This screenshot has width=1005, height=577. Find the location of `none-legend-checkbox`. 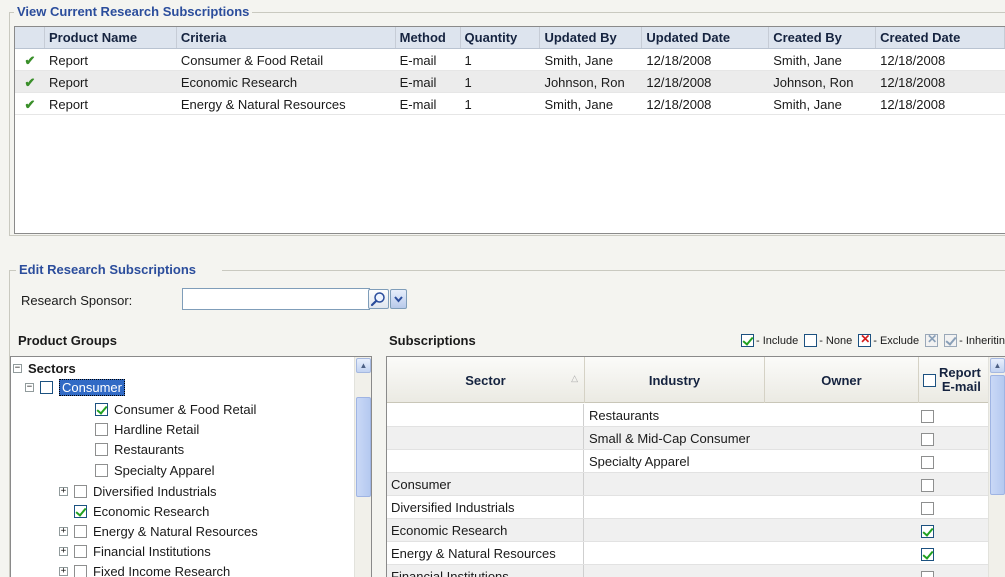

none-legend-checkbox is located at coordinates (811, 340).